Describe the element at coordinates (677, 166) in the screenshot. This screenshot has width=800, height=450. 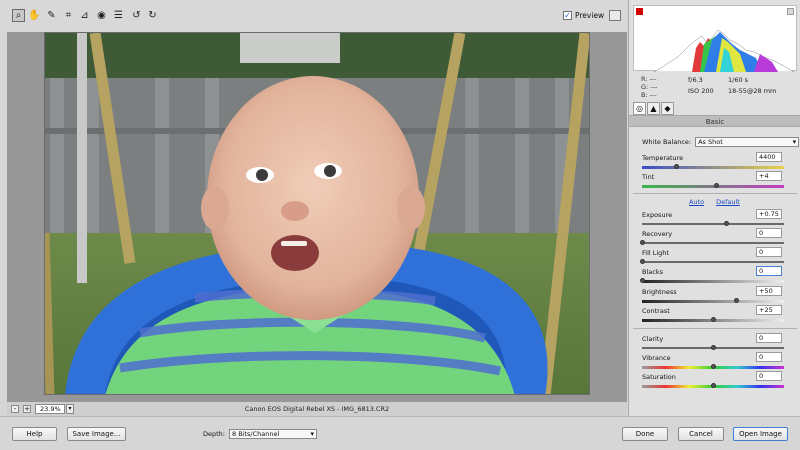
I see `temperature-thumb` at that location.